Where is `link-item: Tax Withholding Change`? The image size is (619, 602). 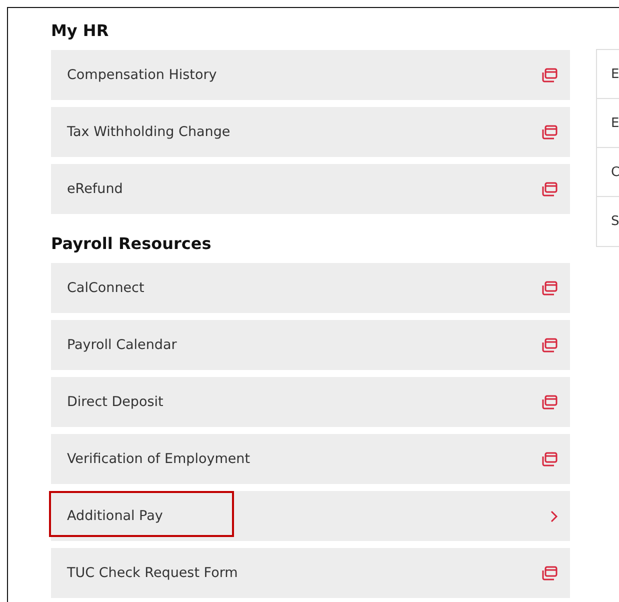
link-item: Tax Withholding Change is located at coordinates (310, 132).